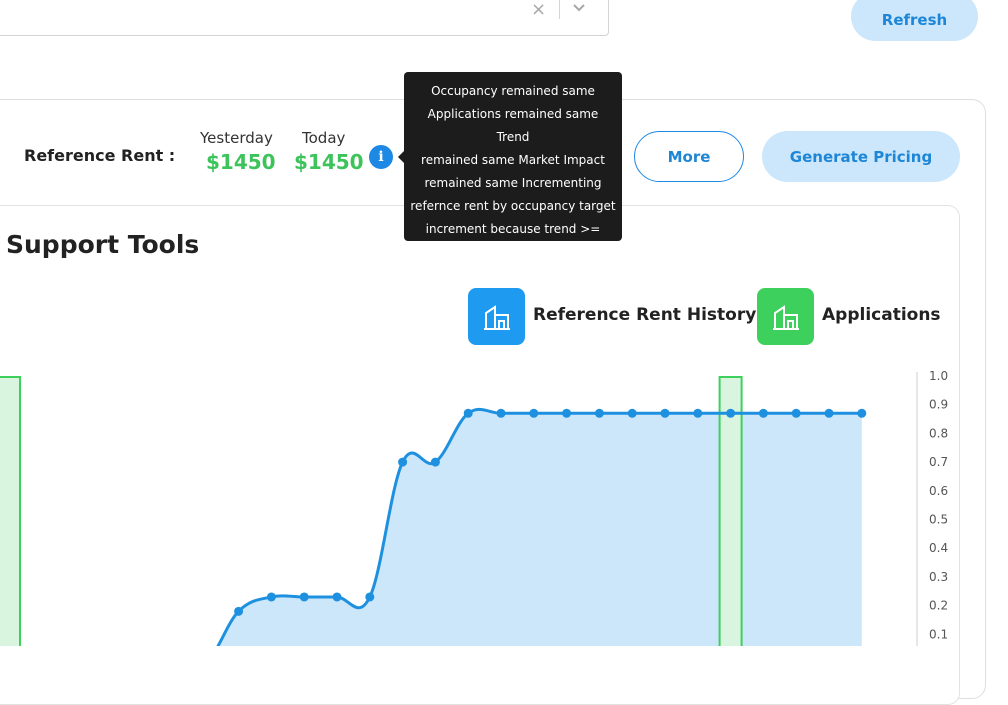 This screenshot has width=1008, height=705. Describe the element at coordinates (324, 138) in the screenshot. I see `today-label: Today` at that location.